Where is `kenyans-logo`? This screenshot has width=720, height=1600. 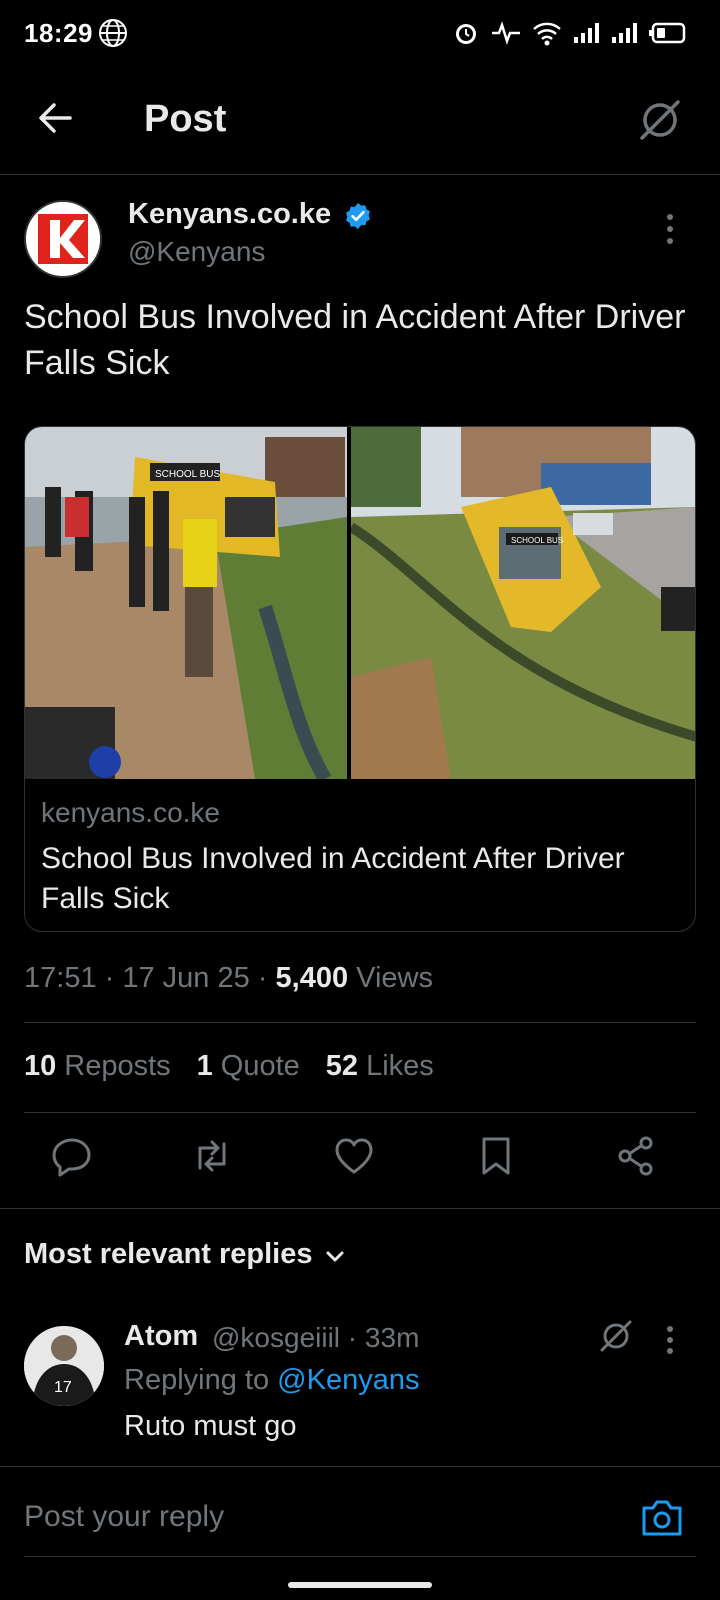 kenyans-logo is located at coordinates (63, 239).